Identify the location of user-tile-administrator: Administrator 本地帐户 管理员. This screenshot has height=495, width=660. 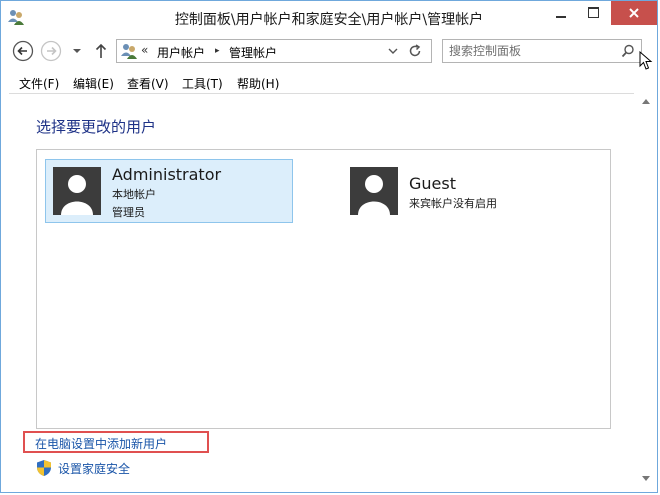
(169, 191).